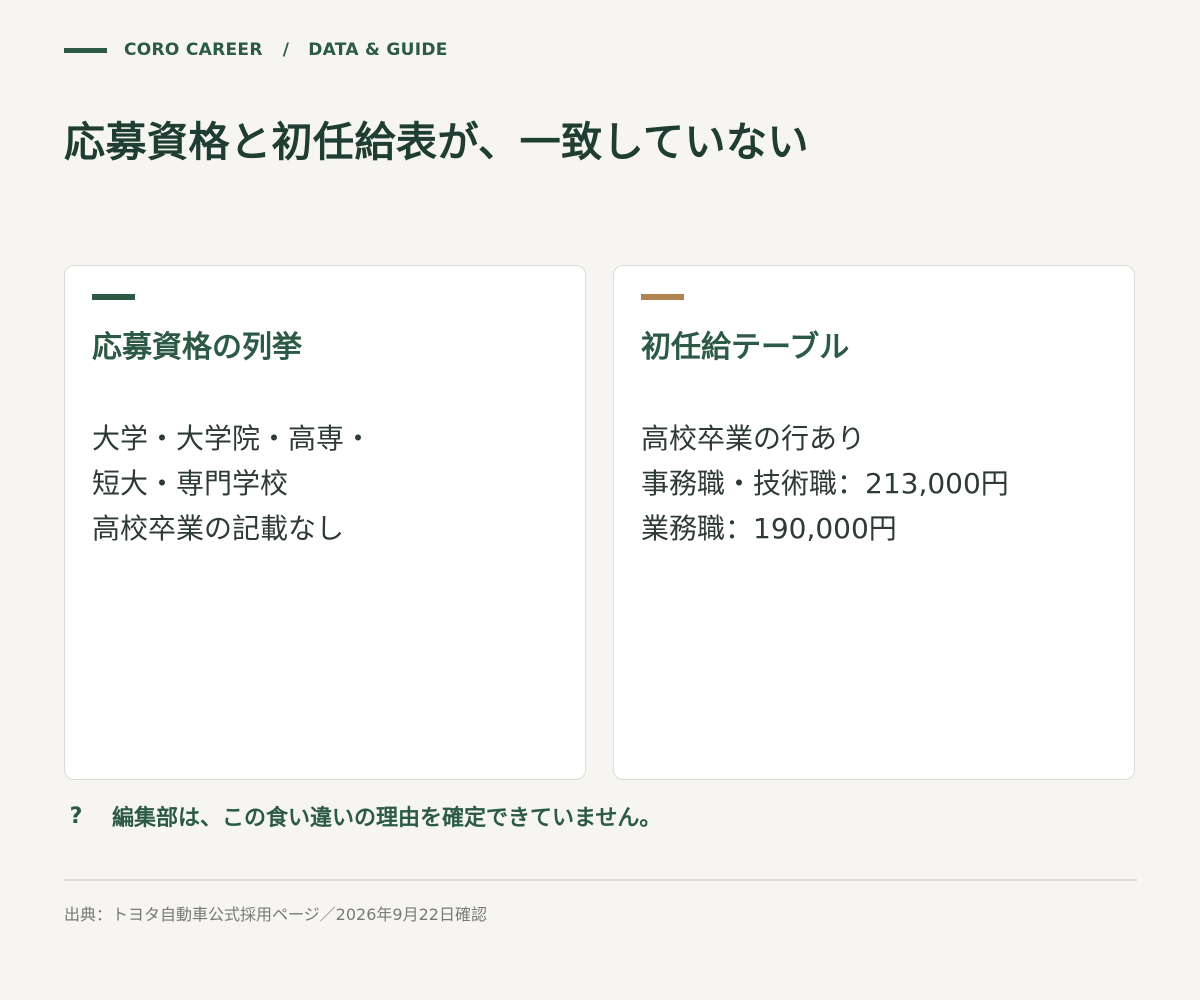  I want to click on card-line: 大学・大学院・高専・, so click(232, 438).